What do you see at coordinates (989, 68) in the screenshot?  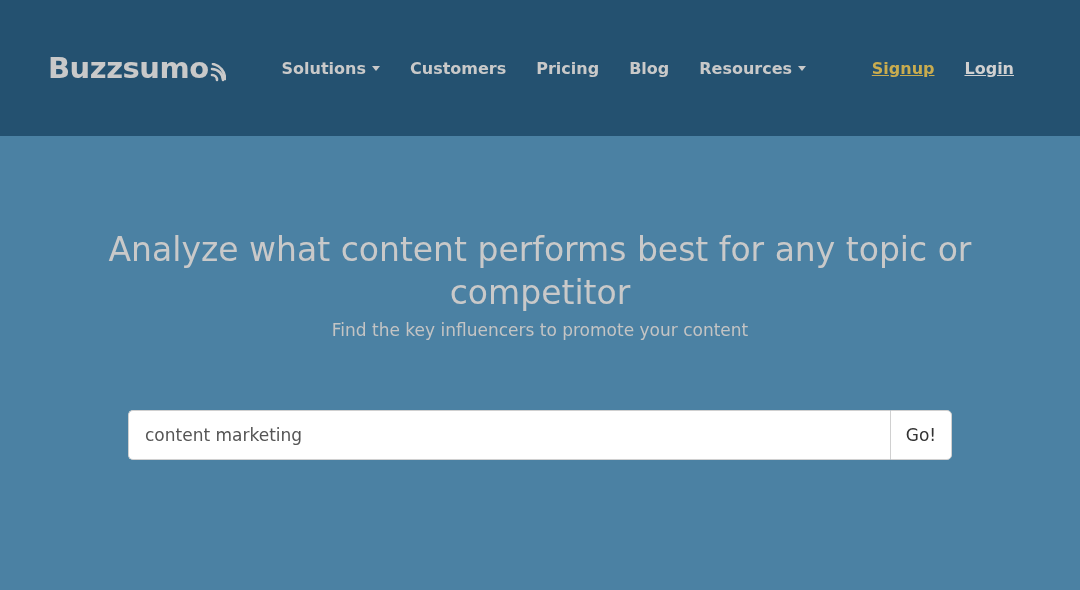 I see `auth-link: Login` at bounding box center [989, 68].